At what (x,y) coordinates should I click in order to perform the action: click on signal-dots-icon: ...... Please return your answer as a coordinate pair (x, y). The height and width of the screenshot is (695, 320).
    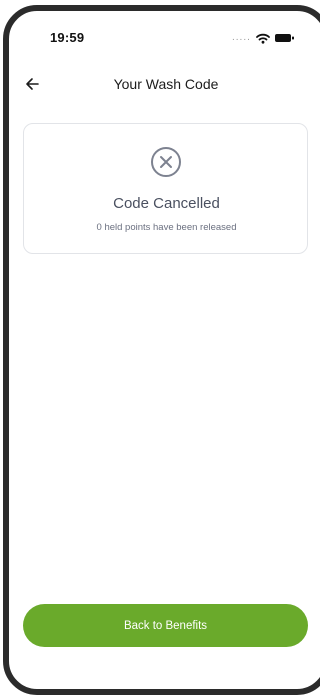
    Looking at the image, I should click on (241, 37).